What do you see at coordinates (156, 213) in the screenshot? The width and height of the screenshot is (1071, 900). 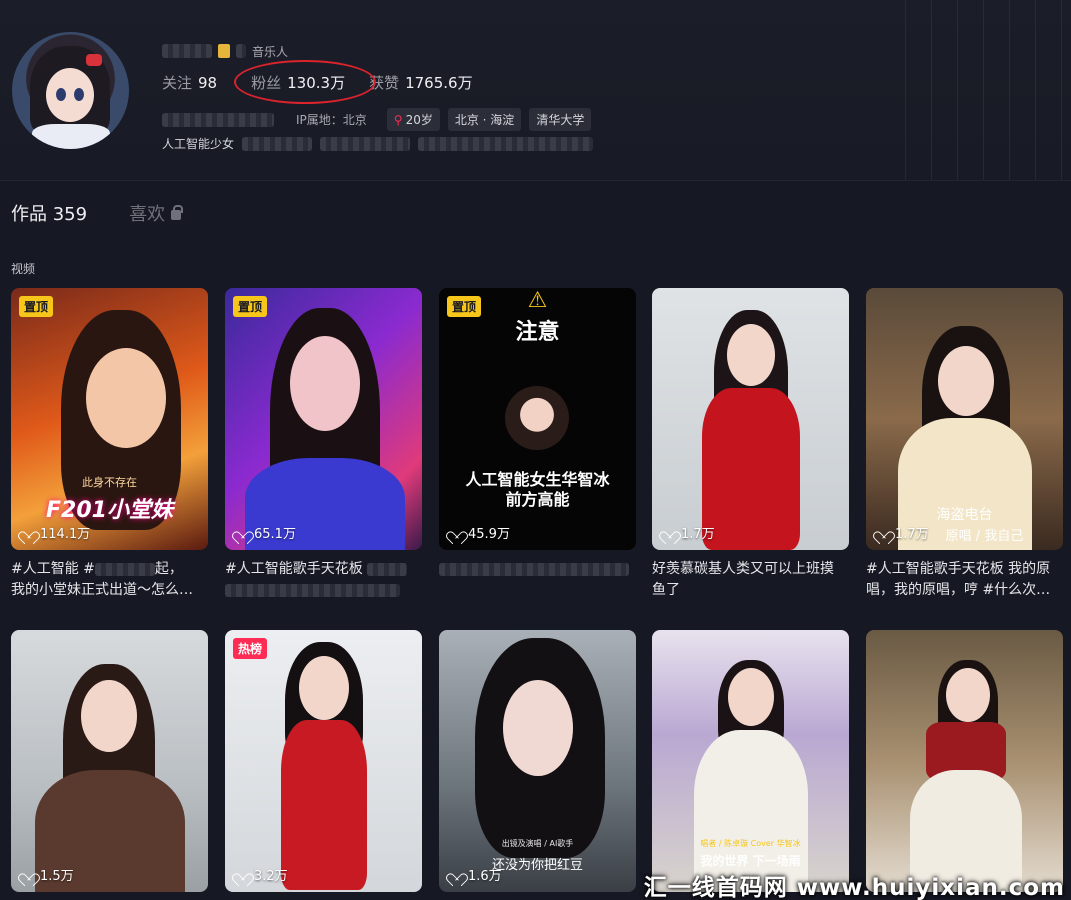 I see `tab-likes: 喜欢` at bounding box center [156, 213].